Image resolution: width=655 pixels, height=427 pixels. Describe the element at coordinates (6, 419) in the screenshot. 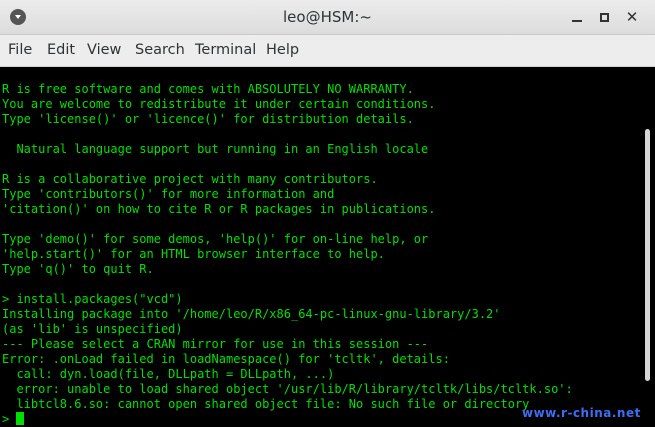

I see `terminal-prompt: >` at that location.